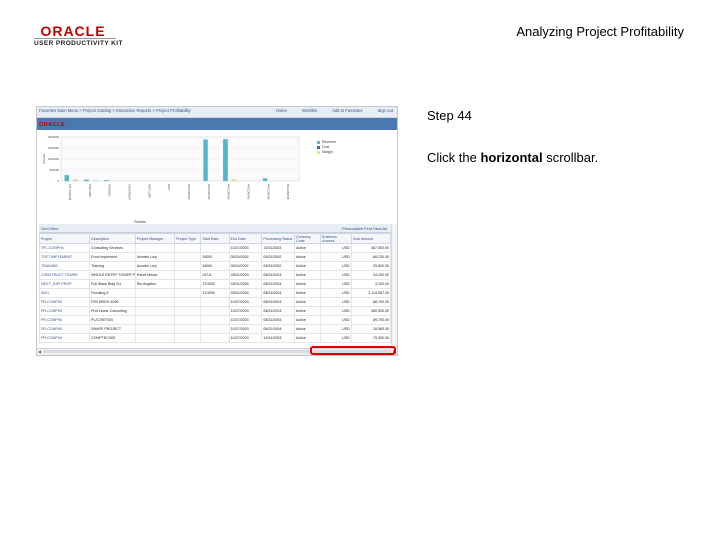 The image size is (720, 540). What do you see at coordinates (449, 115) in the screenshot?
I see `step-number: Step 44` at bounding box center [449, 115].